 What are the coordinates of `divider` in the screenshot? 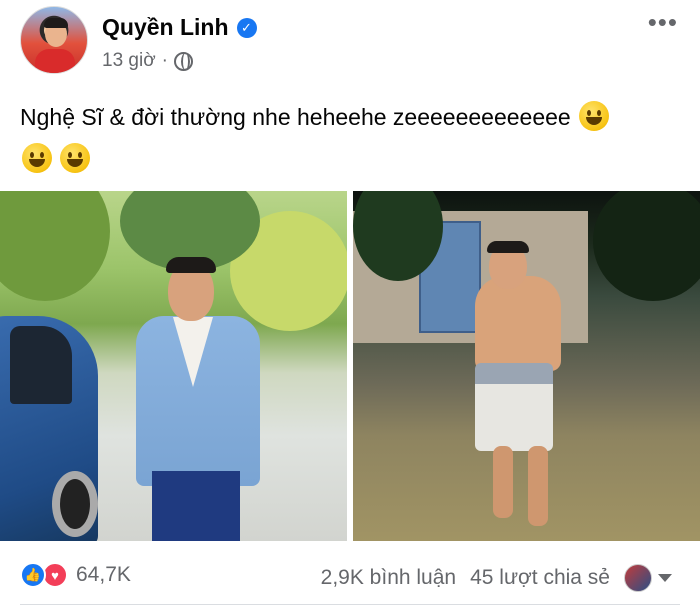 It's located at (350, 604).